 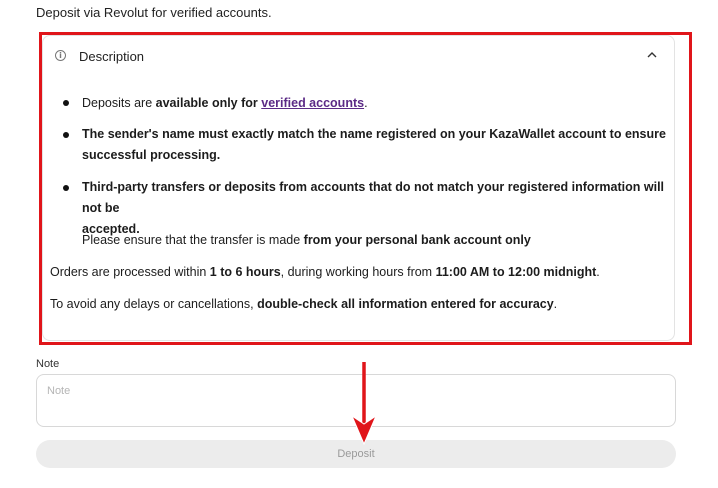 I want to click on note-label: Note, so click(x=48, y=364).